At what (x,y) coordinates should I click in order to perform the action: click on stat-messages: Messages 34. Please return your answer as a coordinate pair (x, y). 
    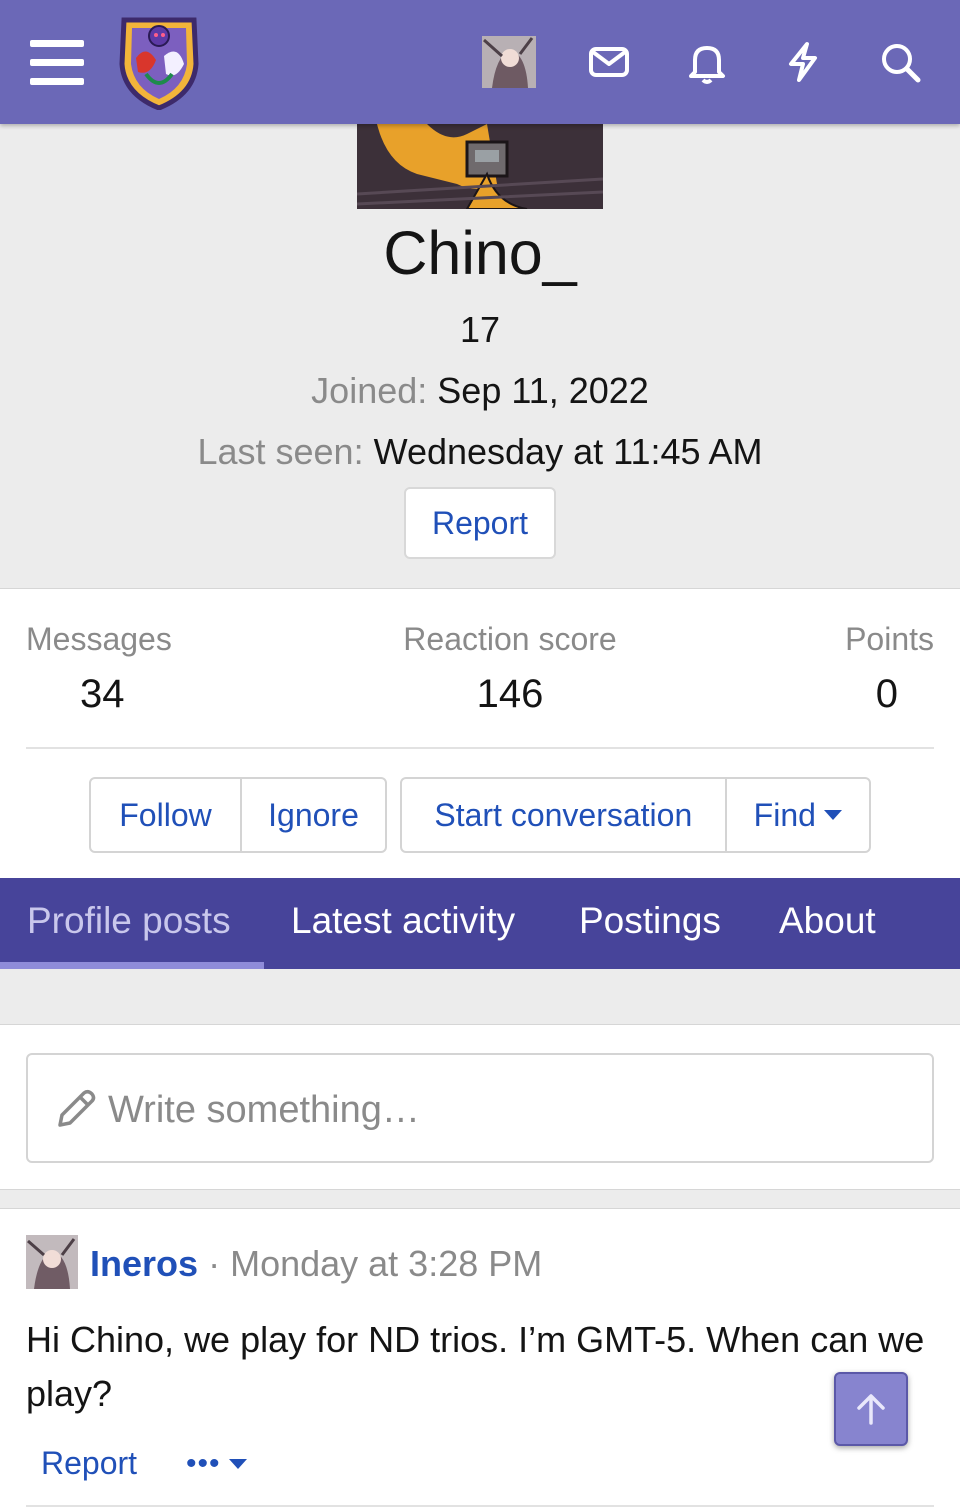
    Looking at the image, I should click on (99, 669).